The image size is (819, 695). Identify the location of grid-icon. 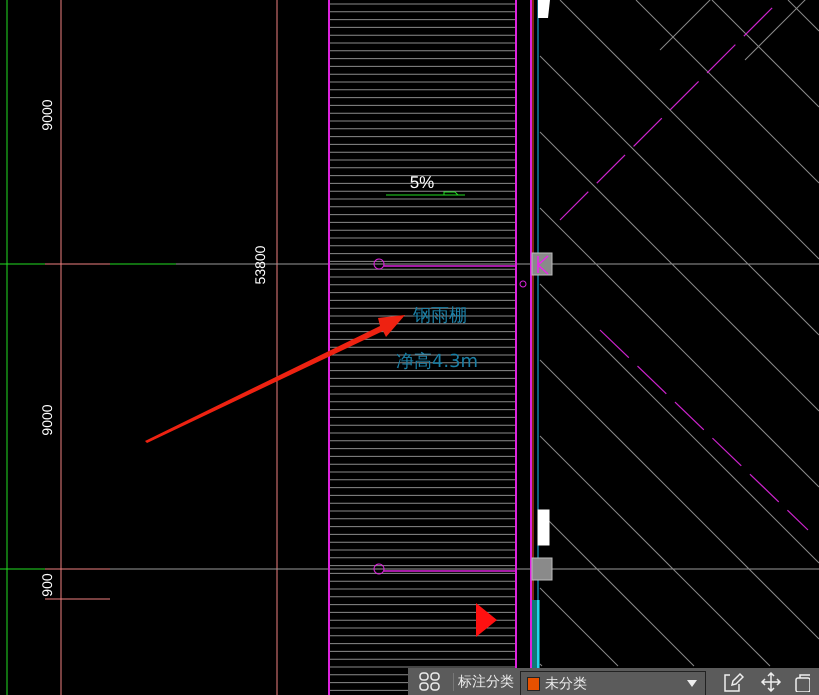
(430, 682).